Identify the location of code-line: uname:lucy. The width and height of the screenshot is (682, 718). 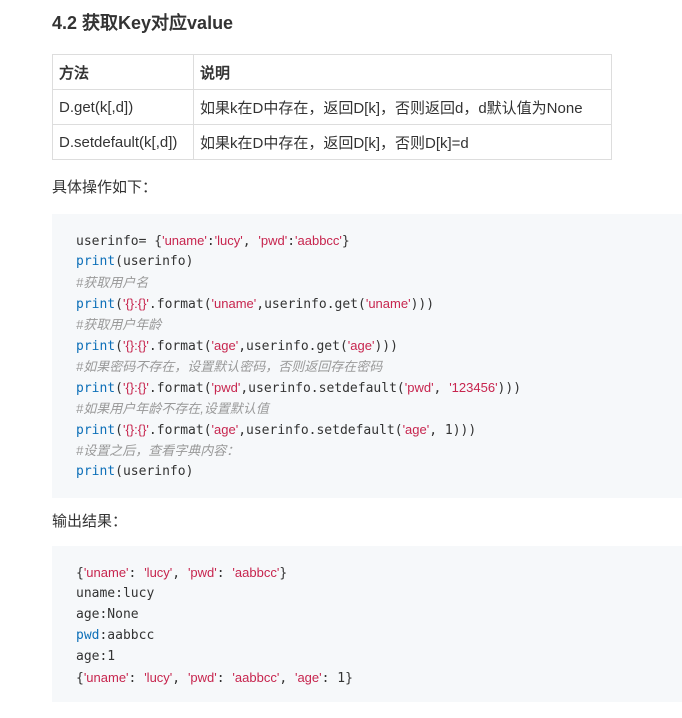
(379, 593).